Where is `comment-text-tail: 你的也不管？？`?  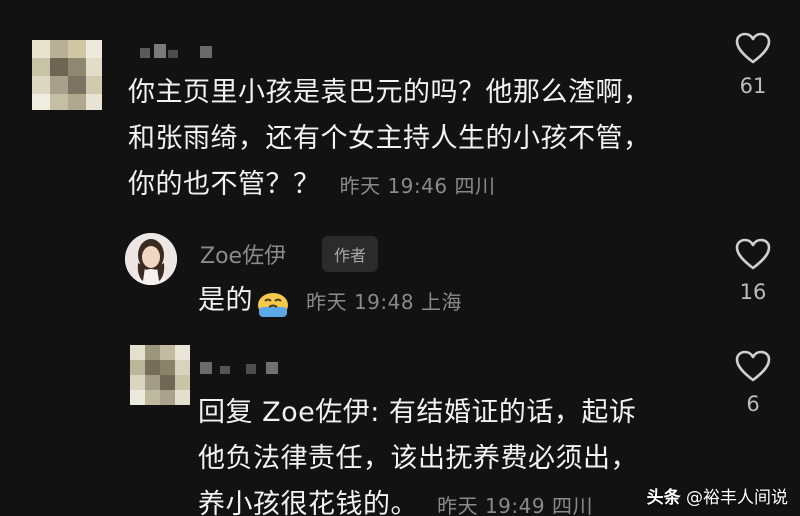 comment-text-tail: 你的也不管？？ is located at coordinates (224, 184).